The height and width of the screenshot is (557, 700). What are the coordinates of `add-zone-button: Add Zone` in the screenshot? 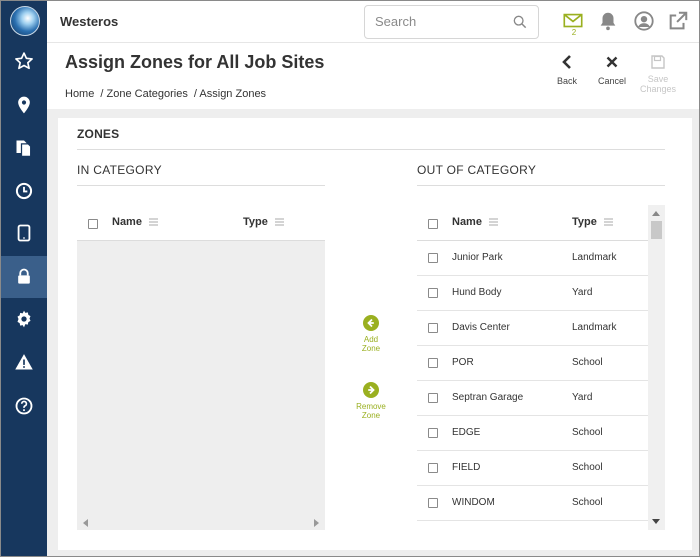 It's located at (371, 334).